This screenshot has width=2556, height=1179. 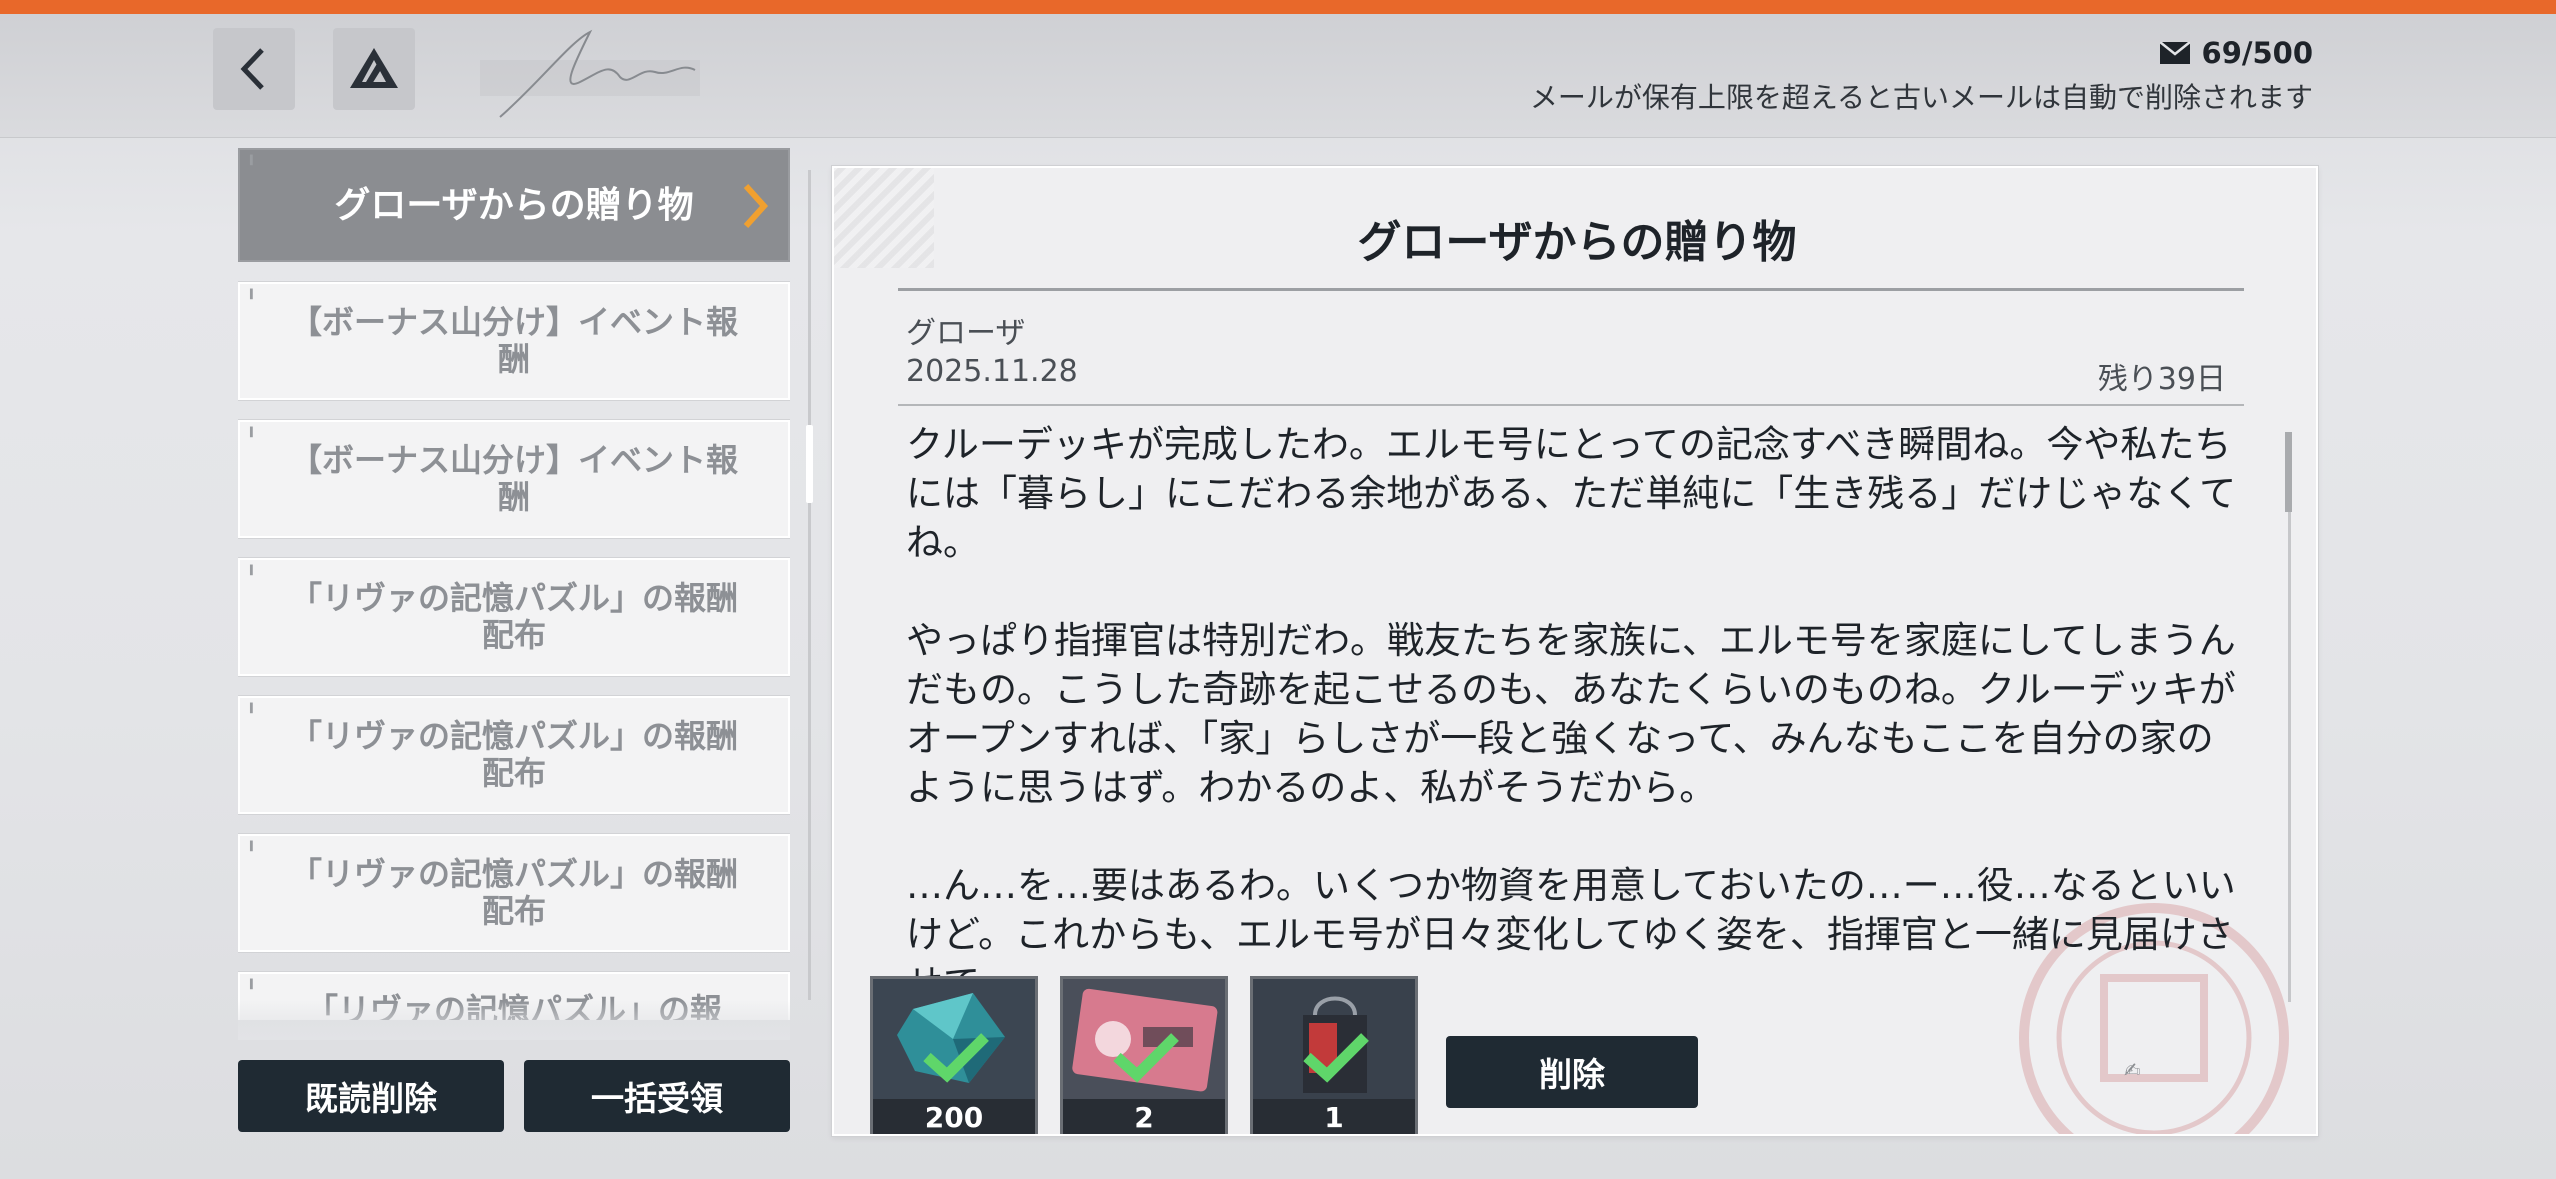 I want to click on mail-capacity-note: メールが保有上限を超えると古いメールは自動で削除されます, so click(x=1921, y=97).